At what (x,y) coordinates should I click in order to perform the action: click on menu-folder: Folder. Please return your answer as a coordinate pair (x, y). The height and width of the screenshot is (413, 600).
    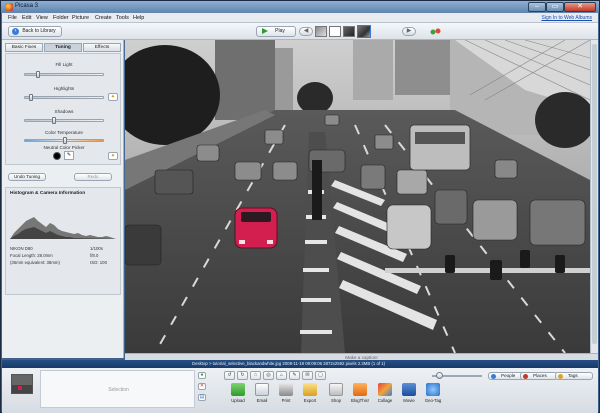
    Looking at the image, I should click on (61, 18).